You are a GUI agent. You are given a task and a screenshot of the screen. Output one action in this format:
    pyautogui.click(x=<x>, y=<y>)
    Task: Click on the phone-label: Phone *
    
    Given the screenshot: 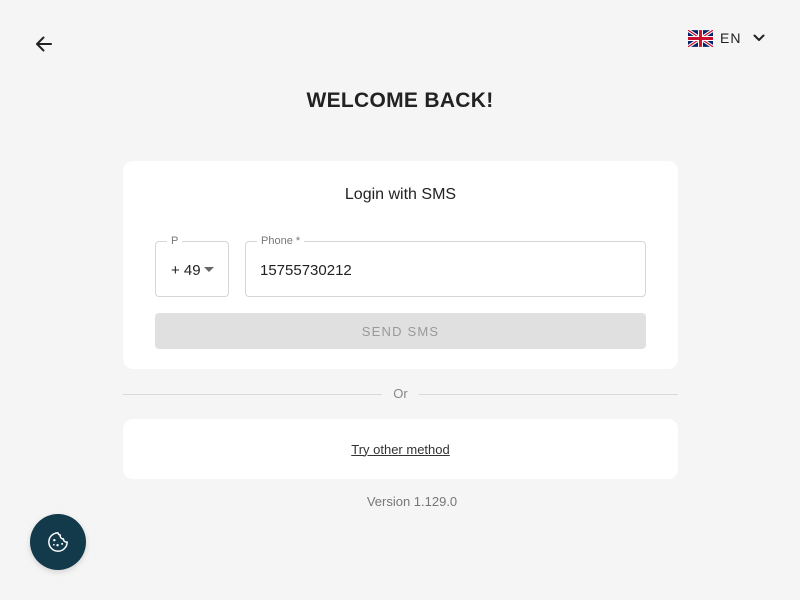 What is the action you would take?
    pyautogui.click(x=281, y=241)
    